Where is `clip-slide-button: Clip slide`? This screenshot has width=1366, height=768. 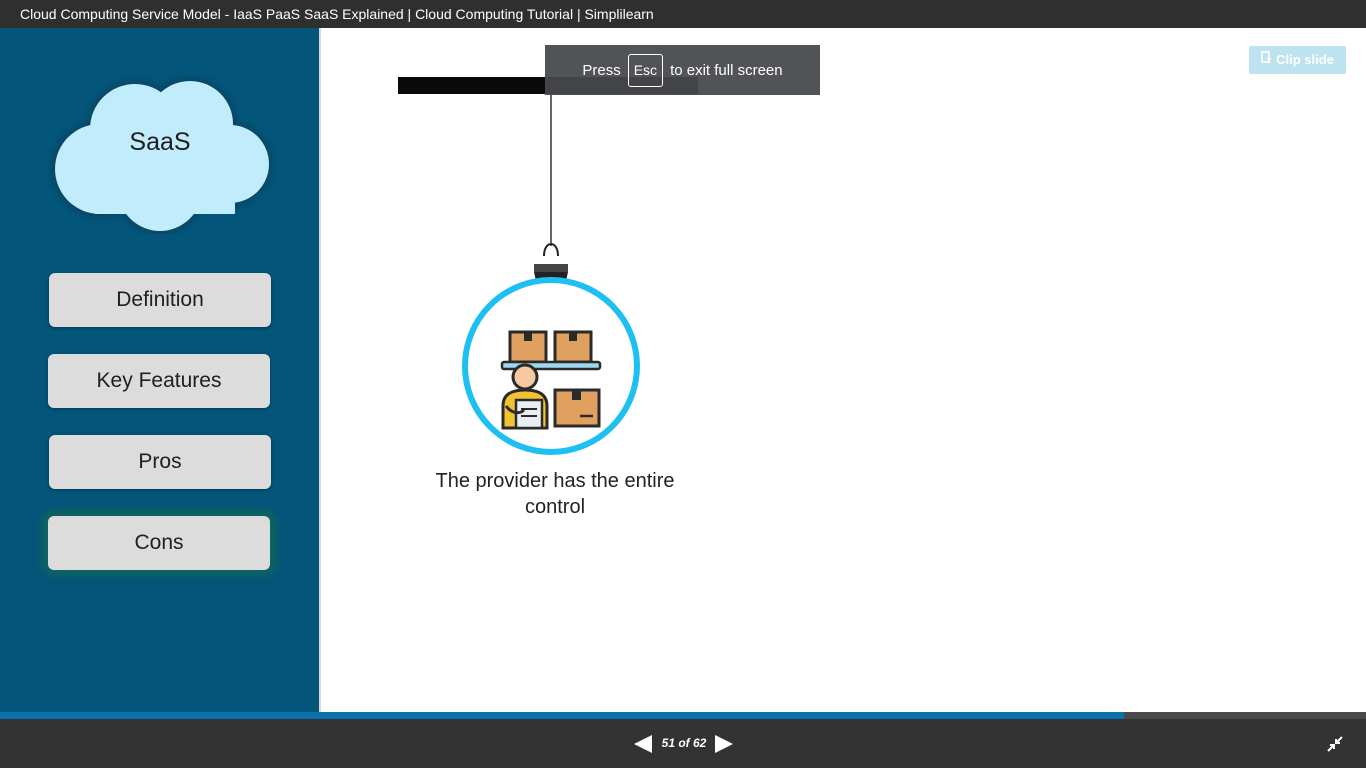
clip-slide-button: Clip slide is located at coordinates (1297, 60).